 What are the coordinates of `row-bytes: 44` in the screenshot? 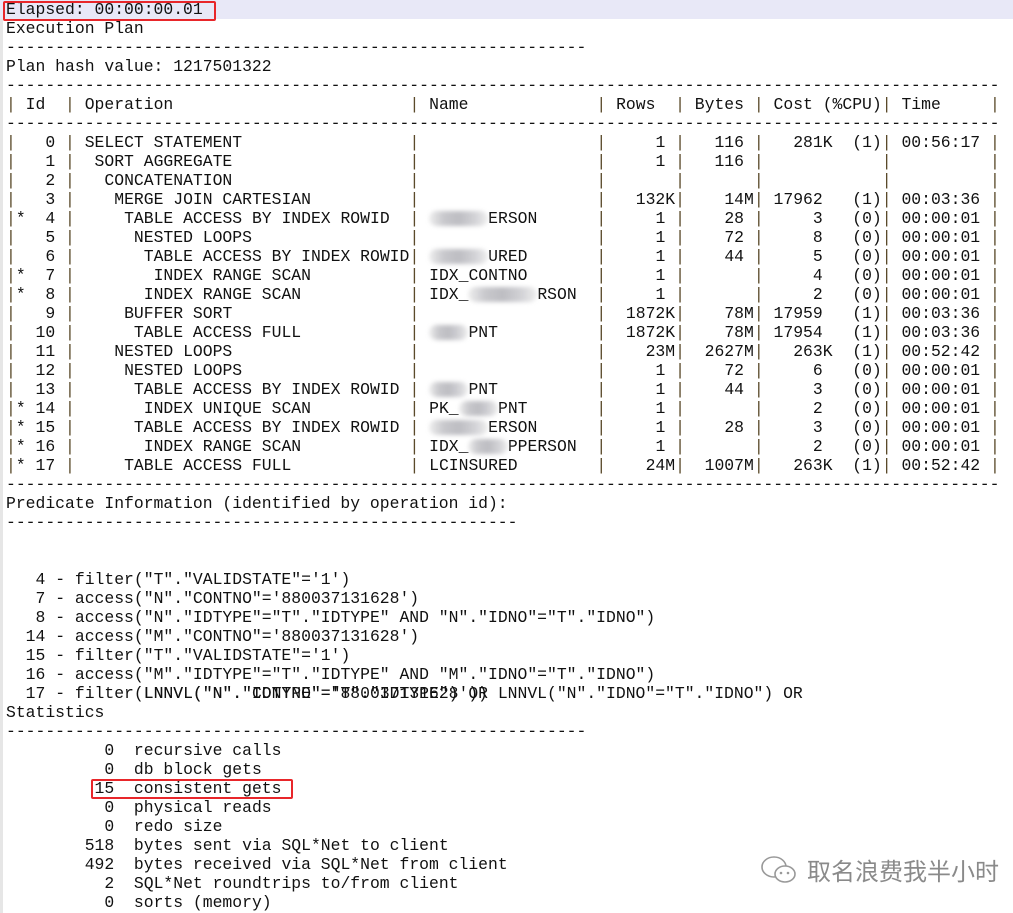 It's located at (734, 389).